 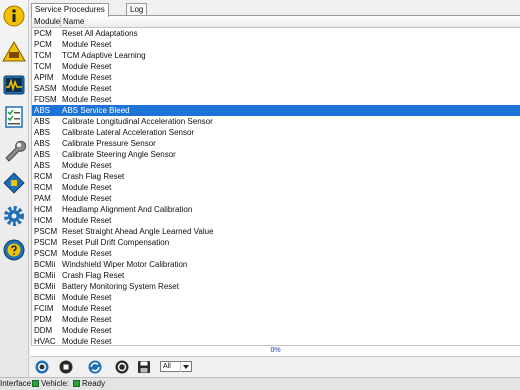 What do you see at coordinates (43, 330) in the screenshot?
I see `module-cell: DDM` at bounding box center [43, 330].